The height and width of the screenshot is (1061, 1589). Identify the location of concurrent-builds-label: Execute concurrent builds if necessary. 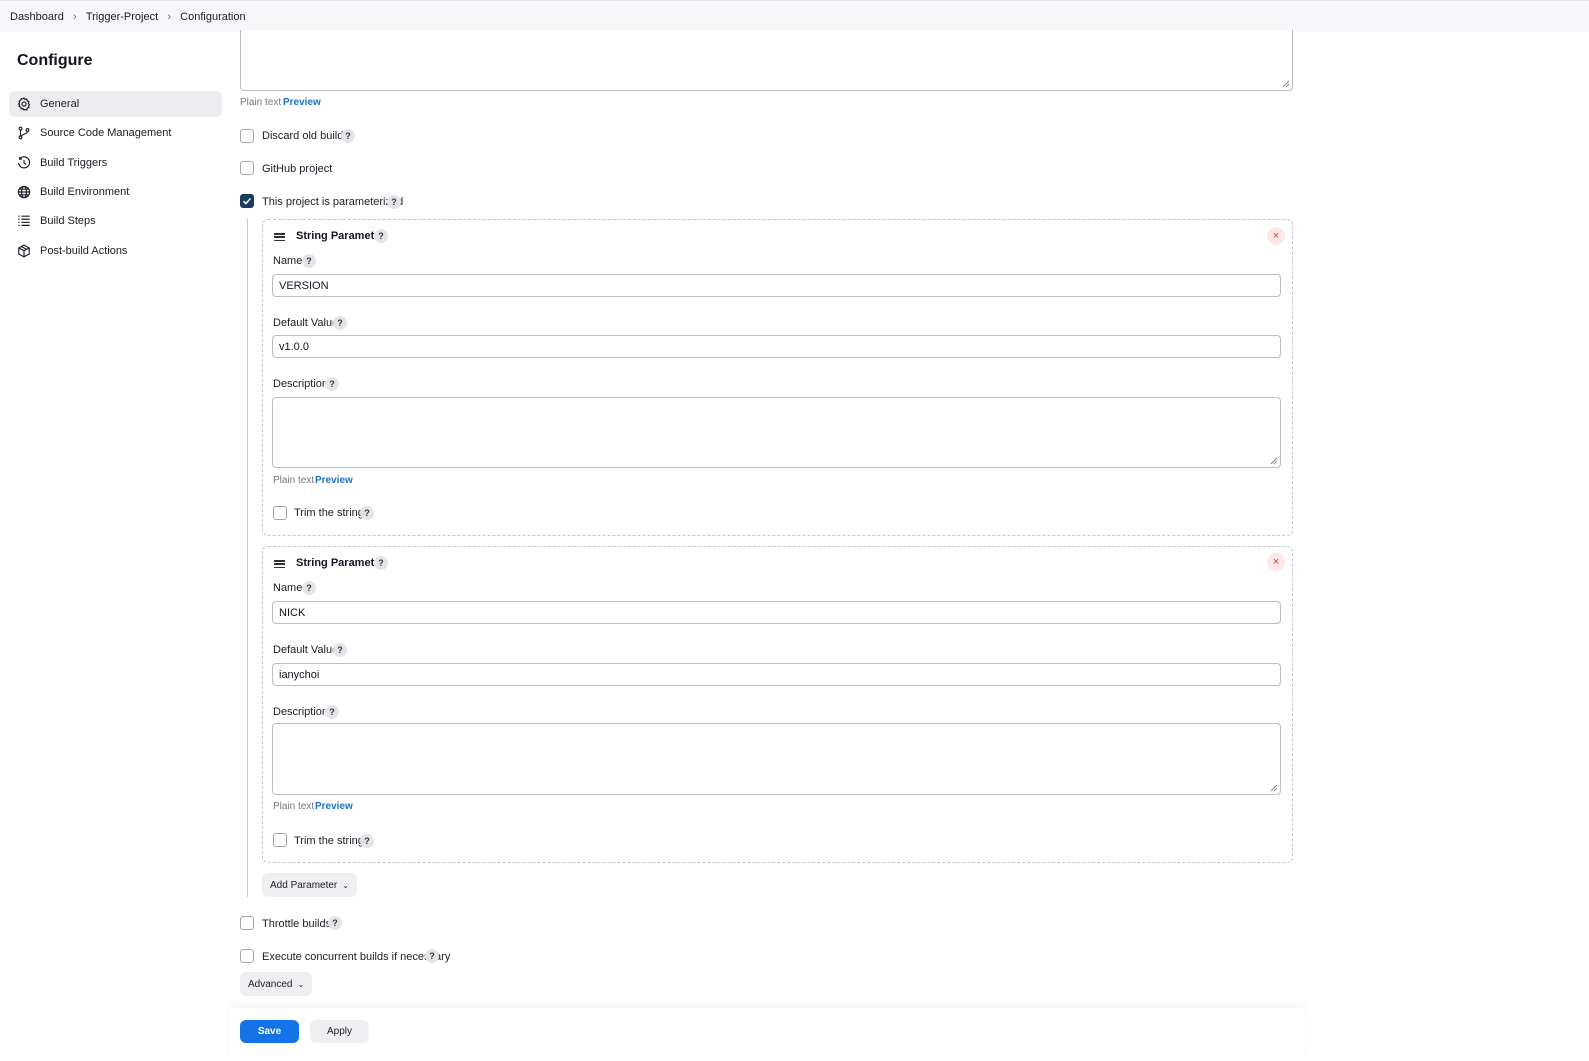
(356, 957).